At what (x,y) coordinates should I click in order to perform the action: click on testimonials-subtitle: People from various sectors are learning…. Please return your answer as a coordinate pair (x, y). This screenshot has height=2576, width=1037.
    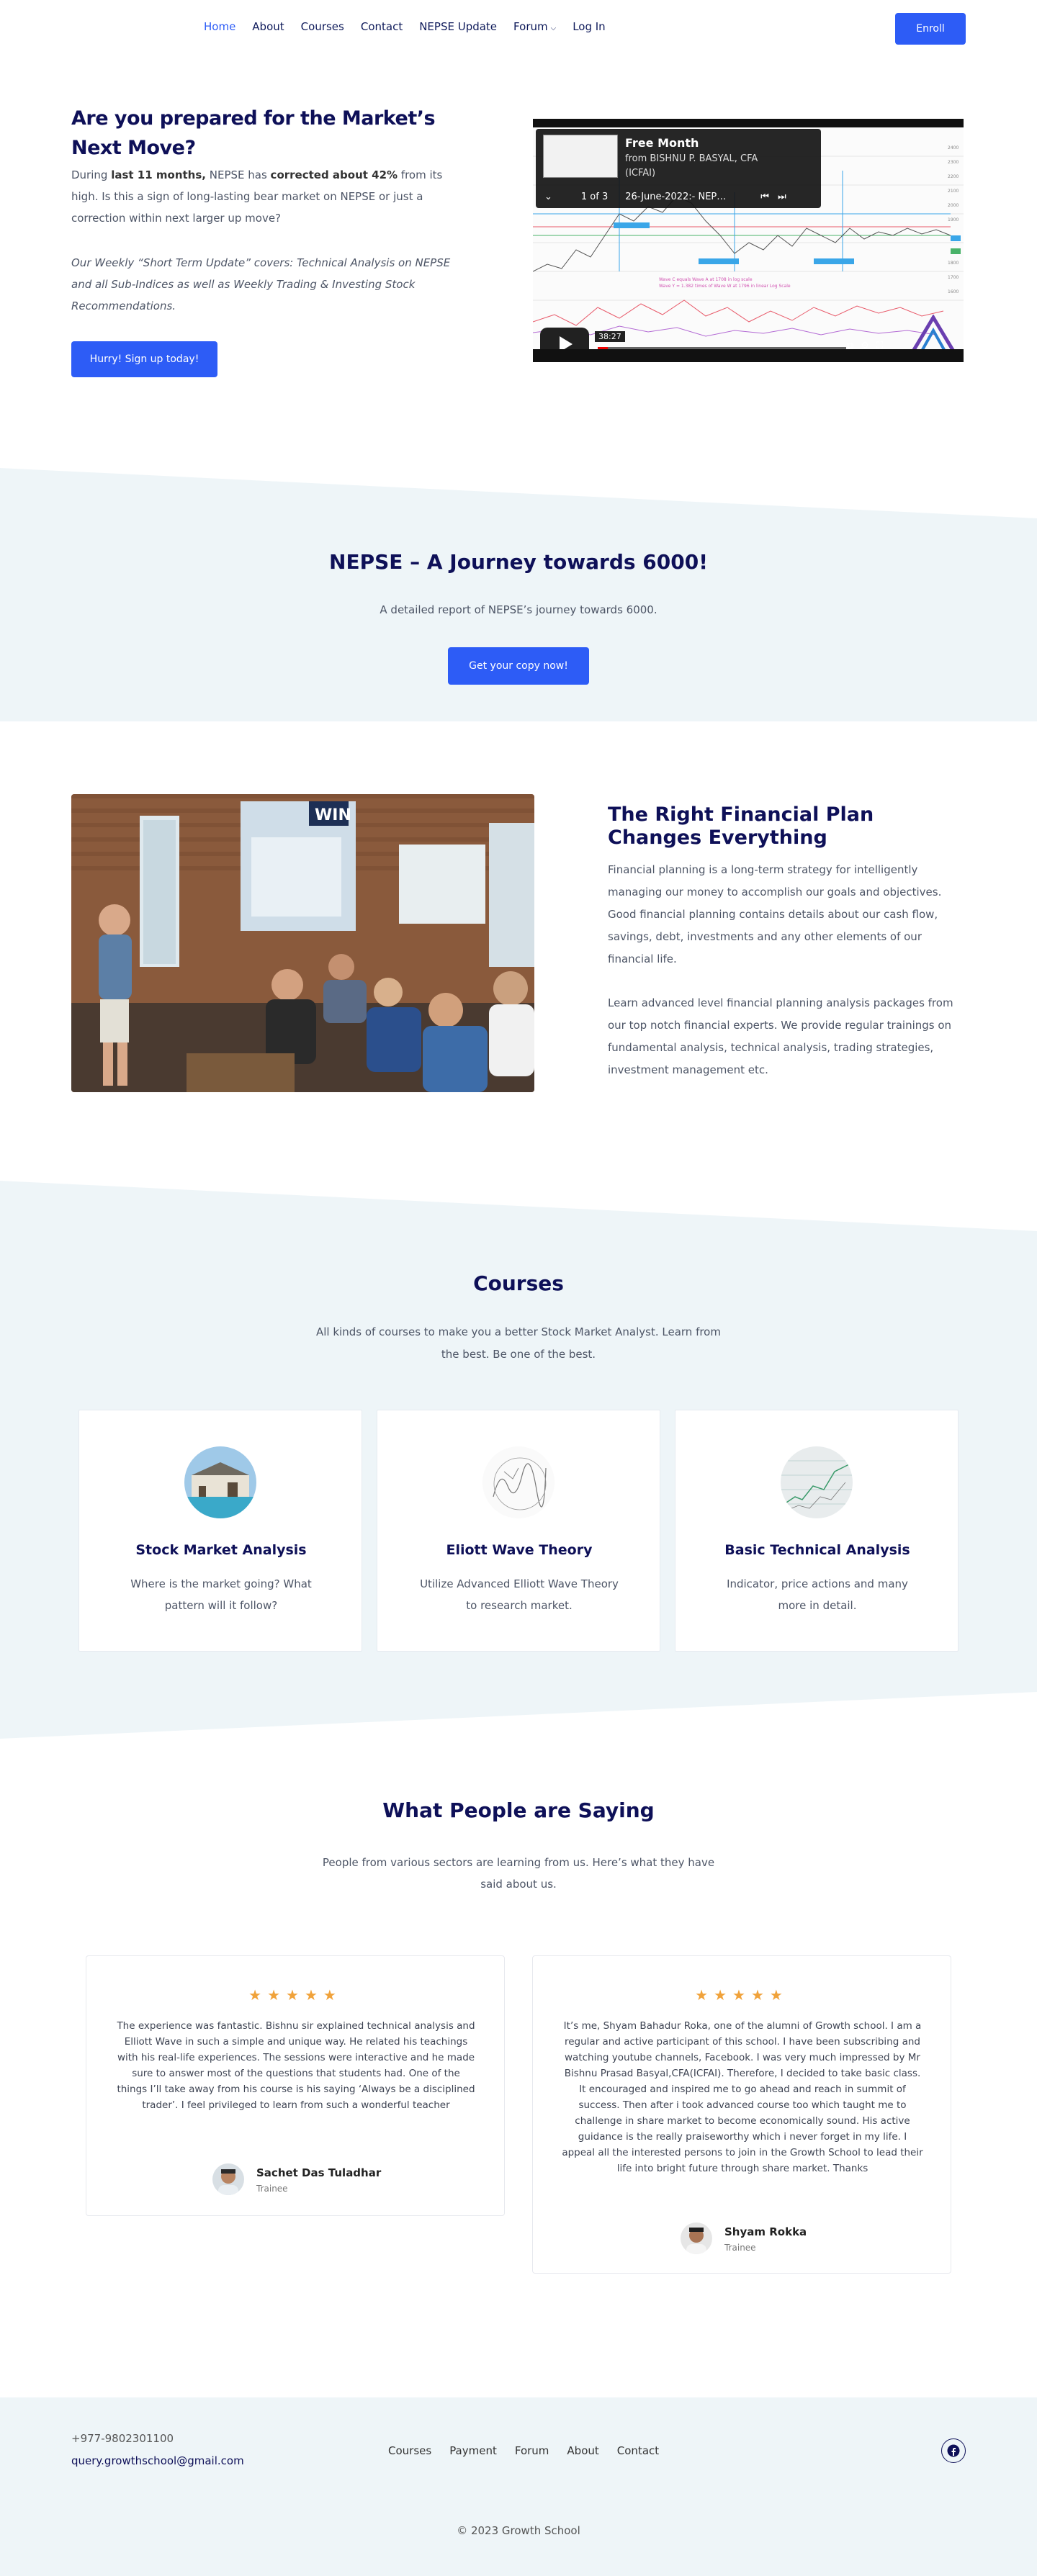
    Looking at the image, I should click on (518, 1873).